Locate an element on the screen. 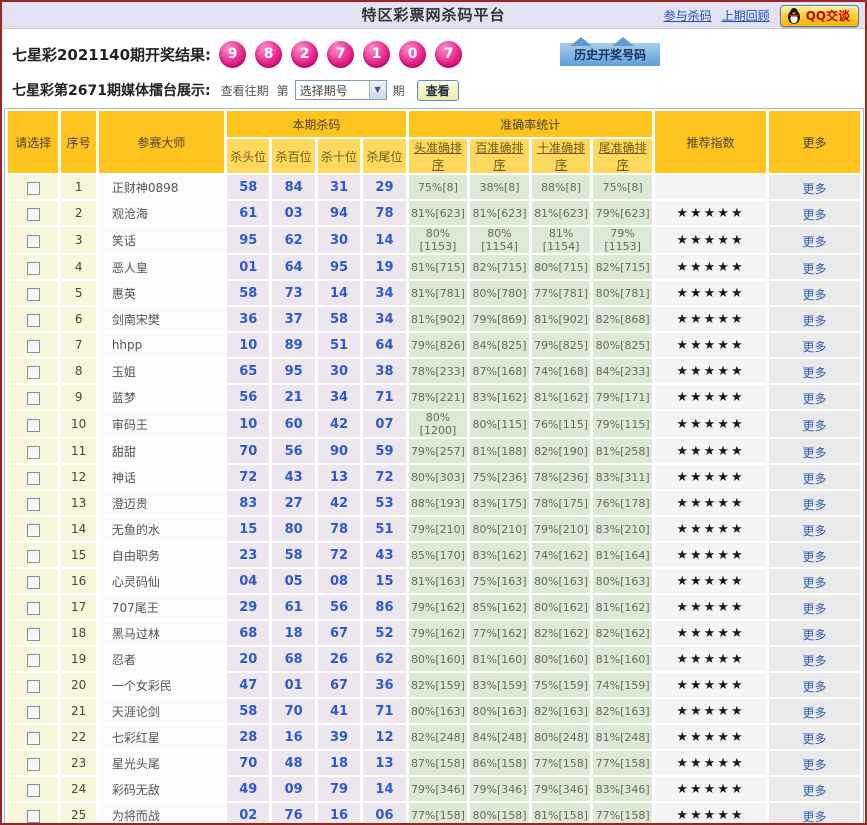 Image resolution: width=867 pixels, height=825 pixels. sort-ten-accuracy-link: 十准确排序 is located at coordinates (561, 156).